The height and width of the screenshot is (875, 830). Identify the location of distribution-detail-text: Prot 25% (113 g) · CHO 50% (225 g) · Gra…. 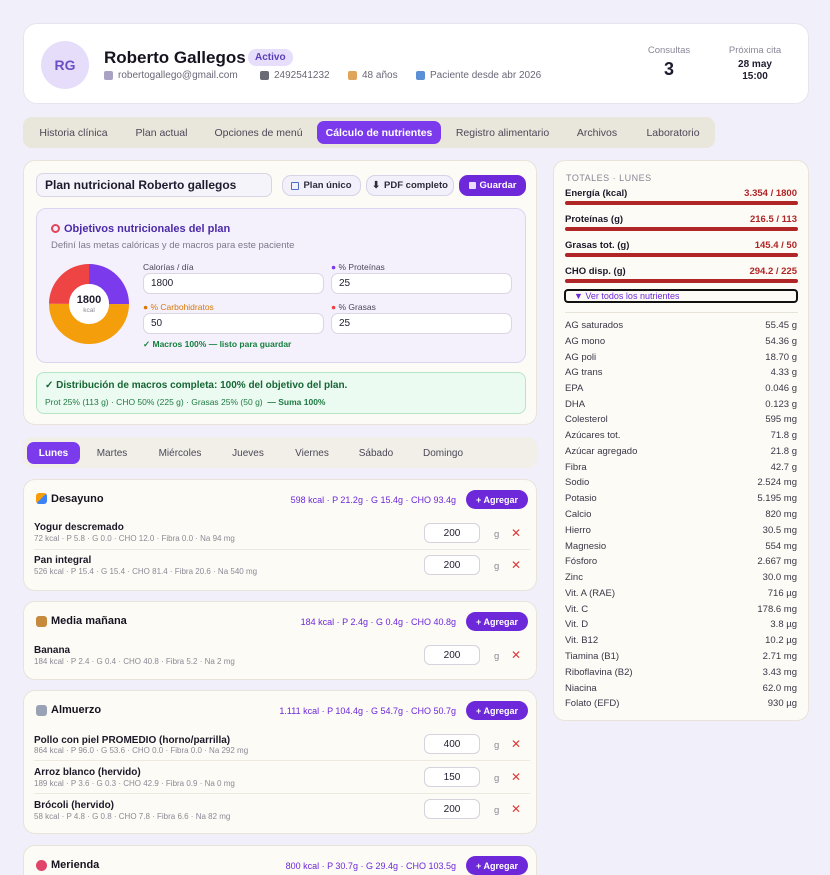
(154, 402).